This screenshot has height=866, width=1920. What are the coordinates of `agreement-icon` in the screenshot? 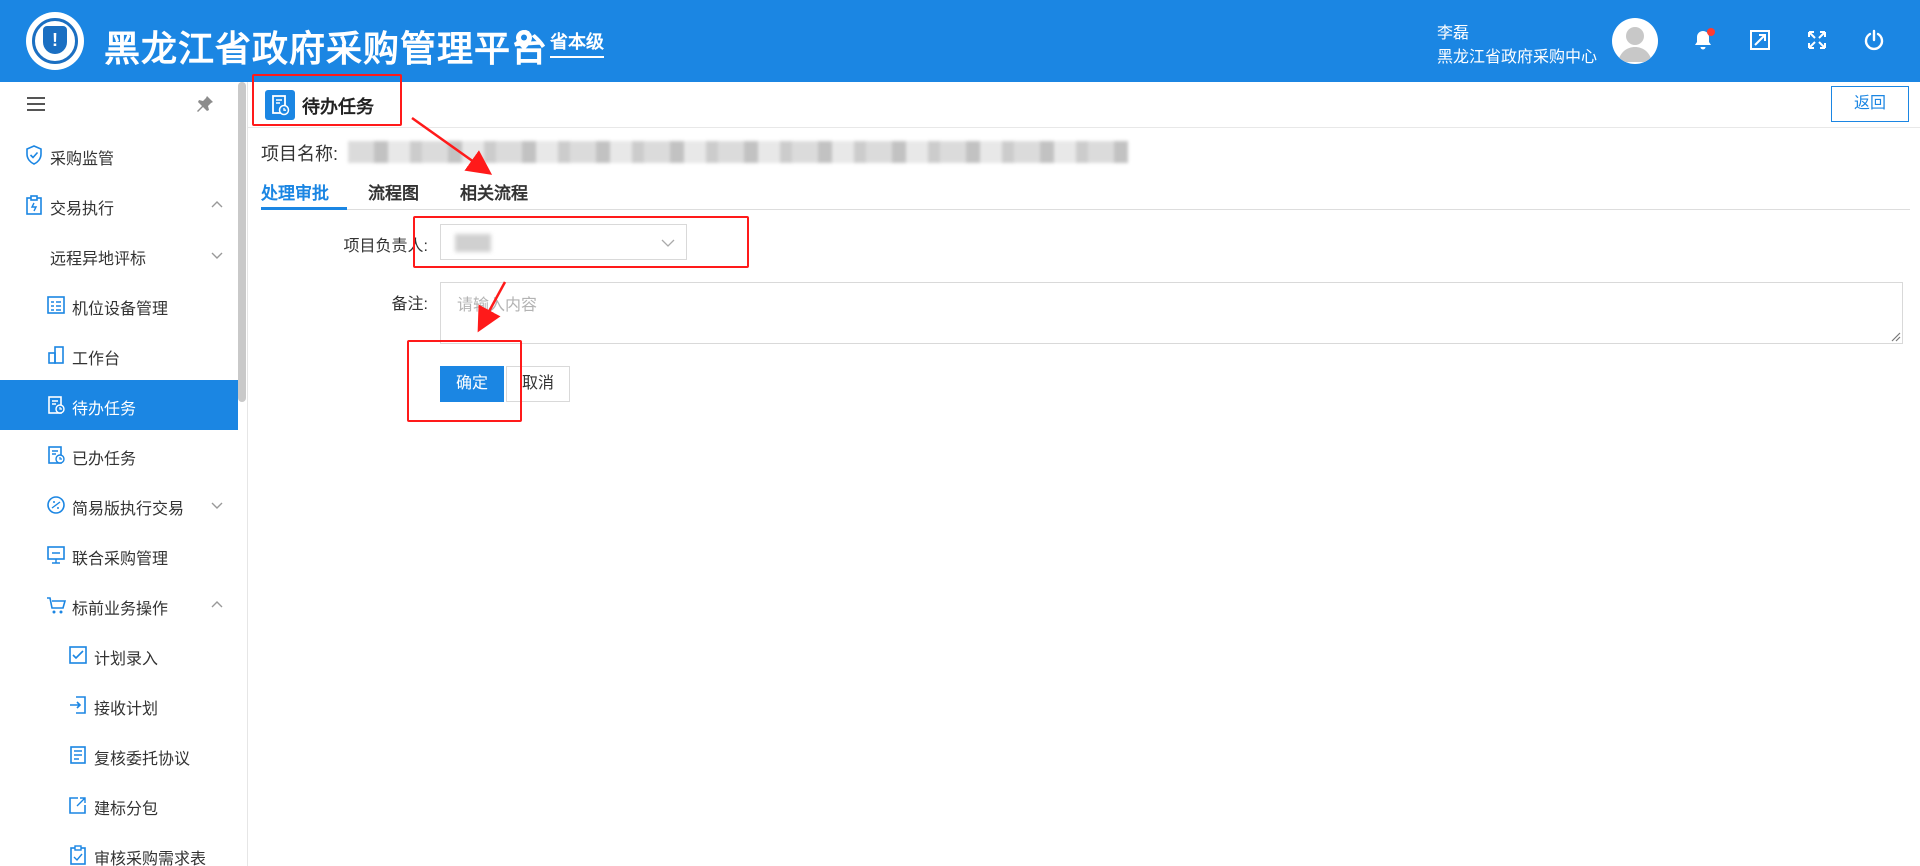 It's located at (78, 755).